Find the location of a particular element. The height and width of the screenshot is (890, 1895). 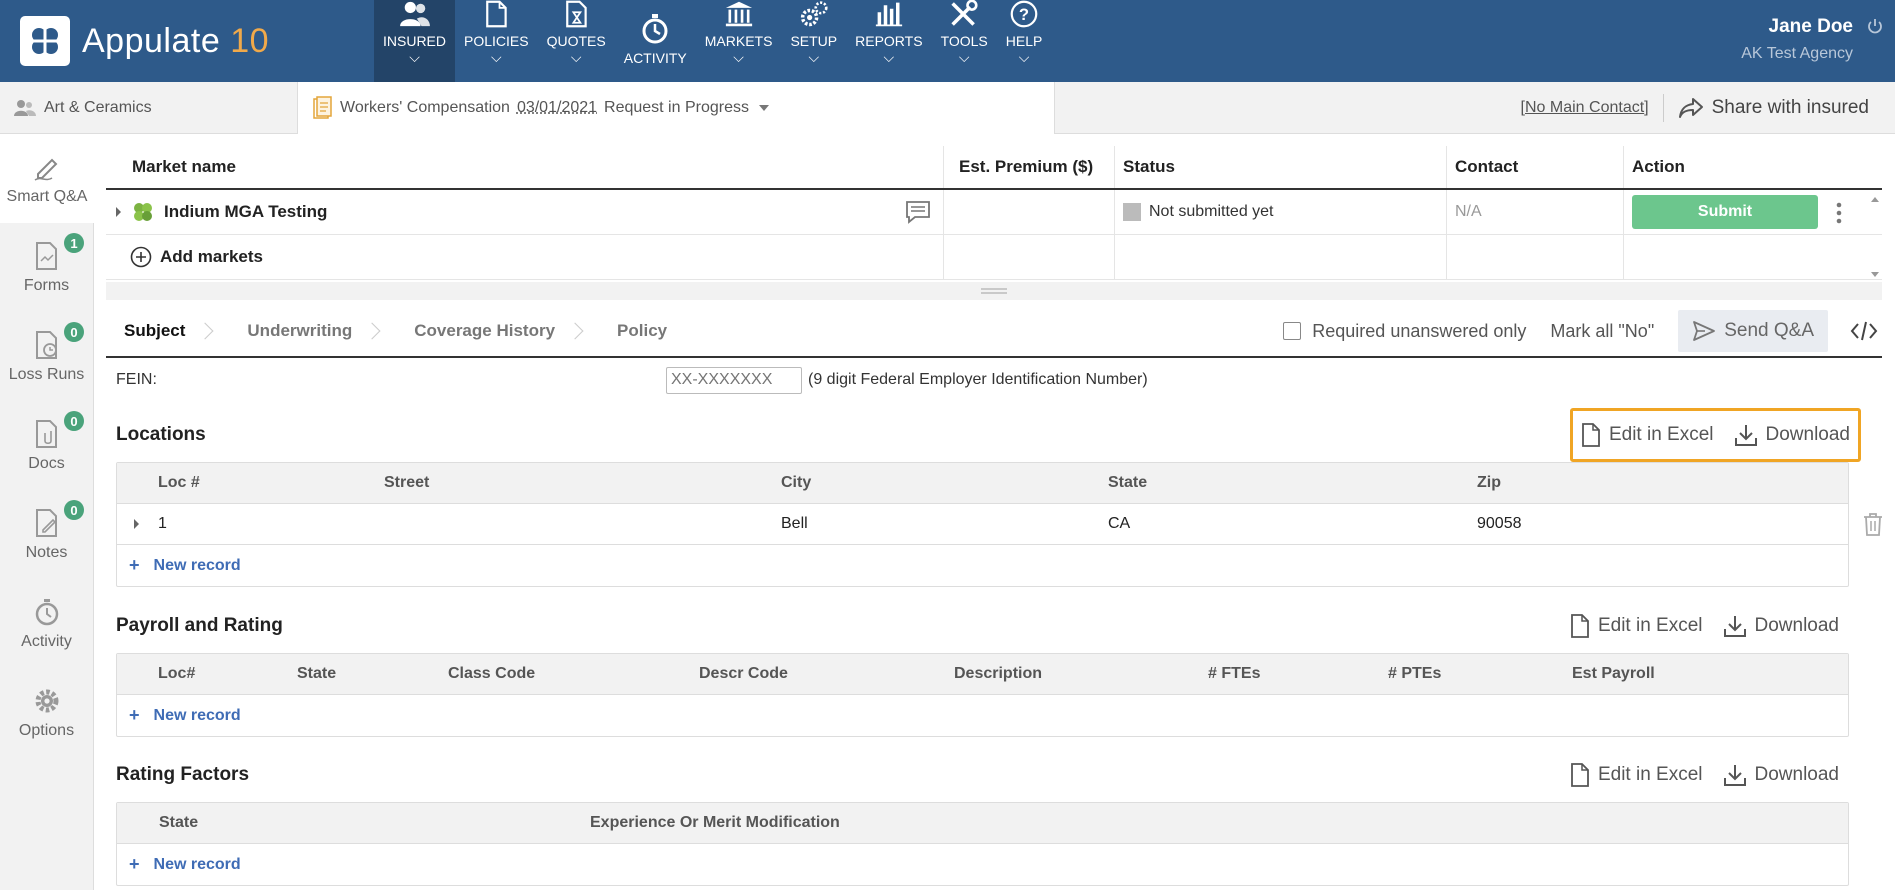

mark-all-no-button: Mark all "No" is located at coordinates (1602, 331).